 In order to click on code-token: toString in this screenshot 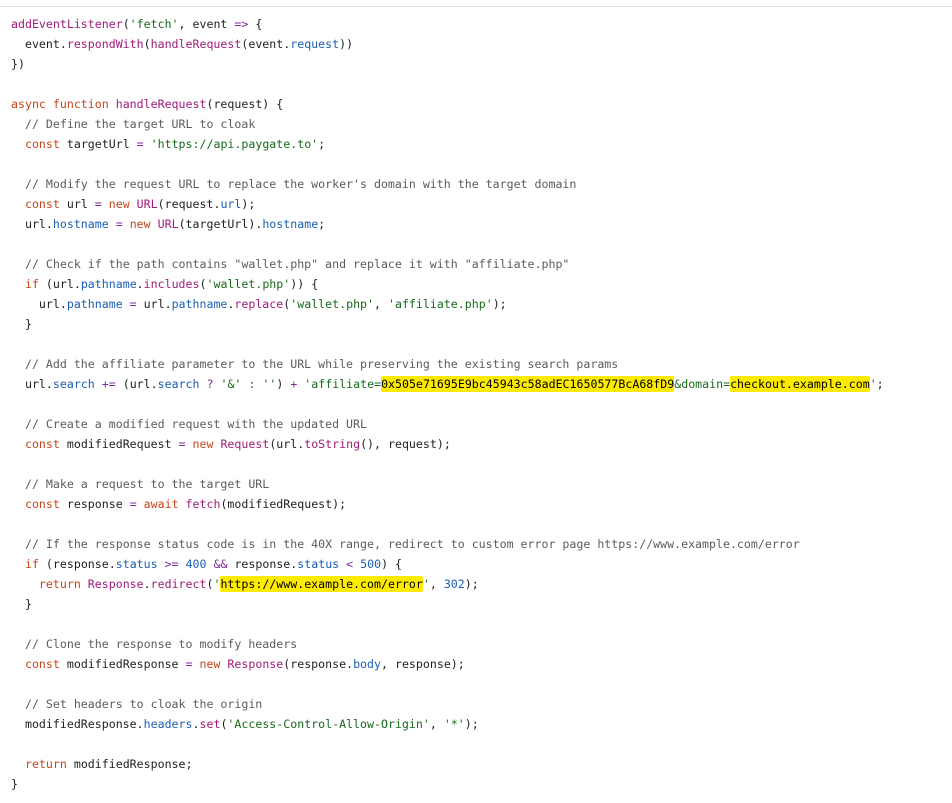, I will do `click(332, 444)`.